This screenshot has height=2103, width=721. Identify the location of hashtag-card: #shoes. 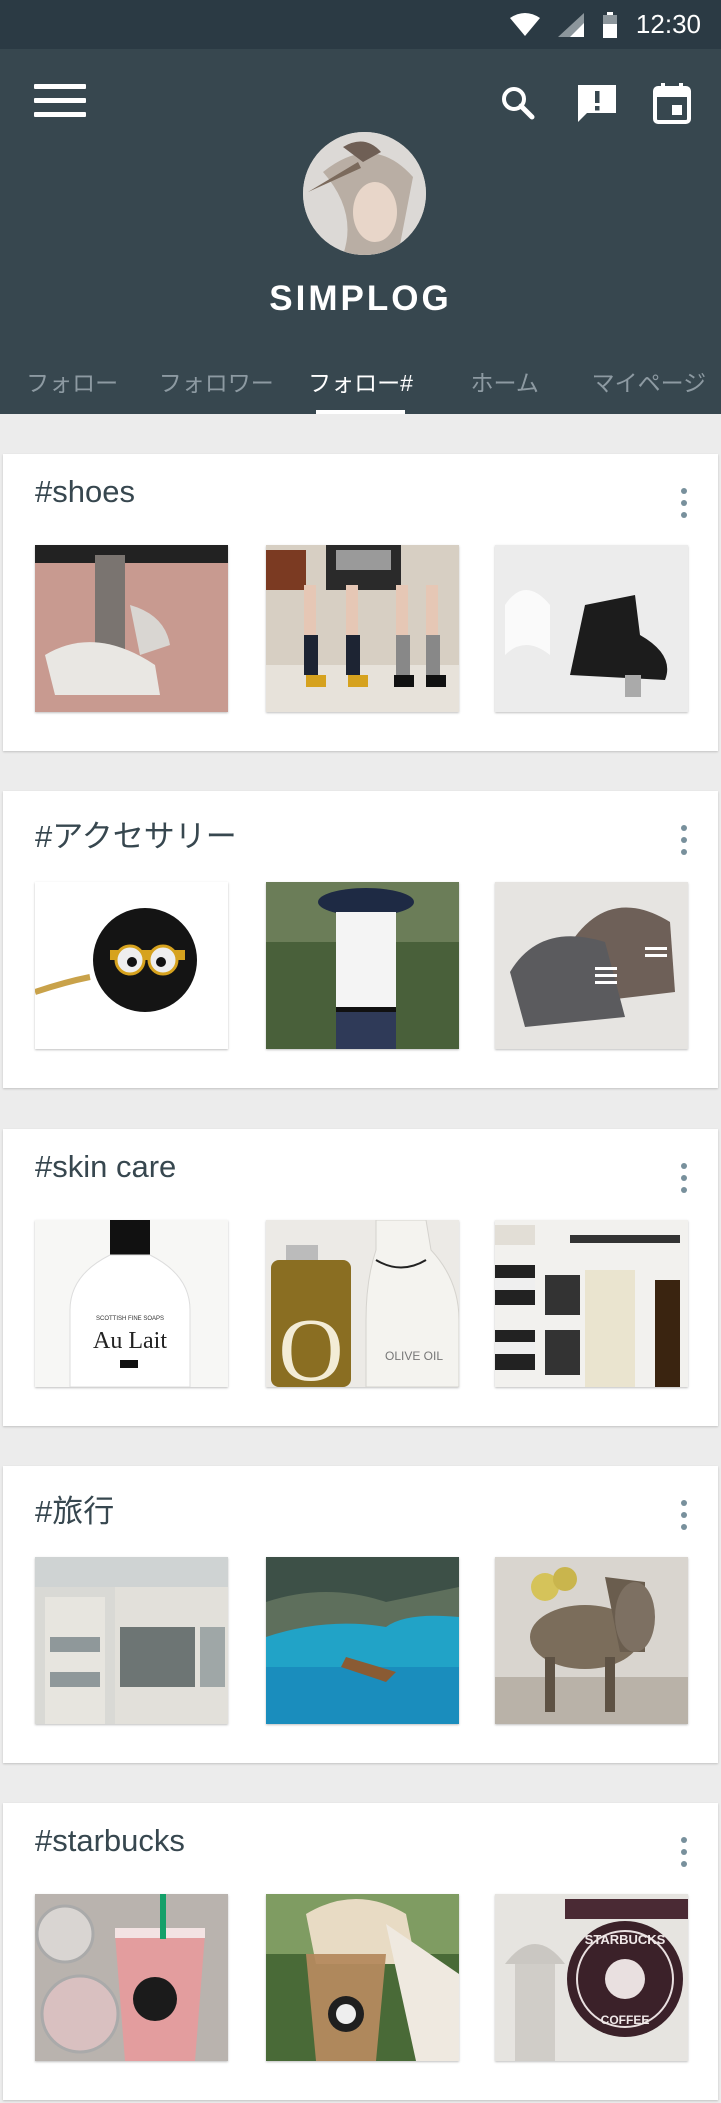
(360, 602).